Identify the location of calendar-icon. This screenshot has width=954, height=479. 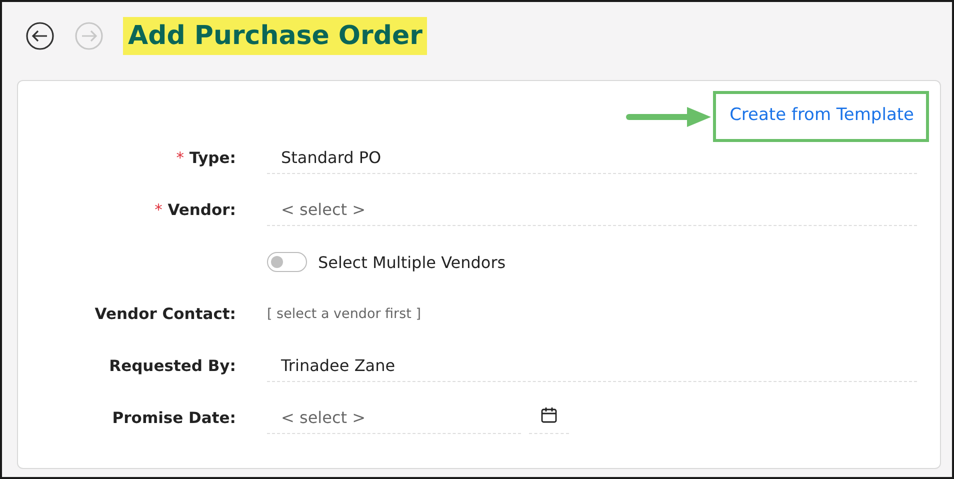
(549, 415).